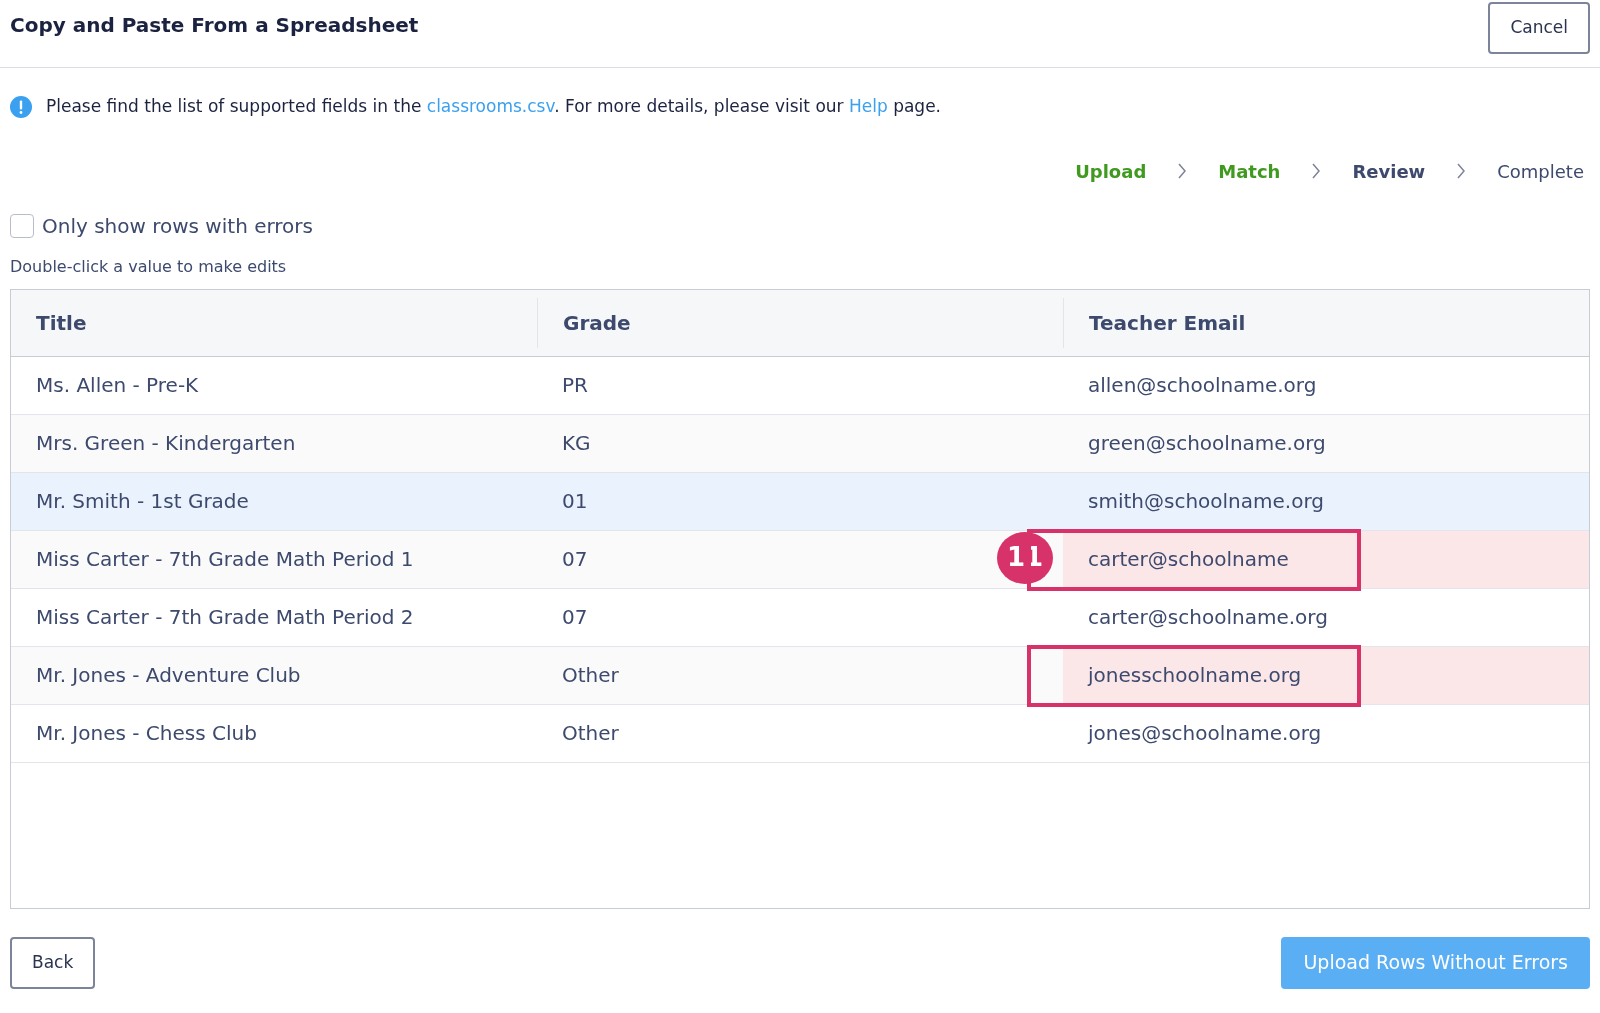 The width and height of the screenshot is (1600, 1013). I want to click on table-cell-text: Mr. Jones - Adventure Club, so click(168, 675).